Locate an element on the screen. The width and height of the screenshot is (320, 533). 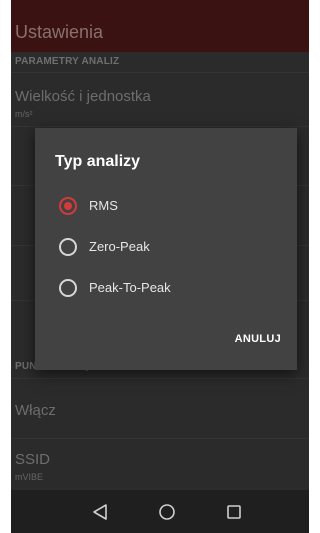
navigation-bar is located at coordinates (160, 511).